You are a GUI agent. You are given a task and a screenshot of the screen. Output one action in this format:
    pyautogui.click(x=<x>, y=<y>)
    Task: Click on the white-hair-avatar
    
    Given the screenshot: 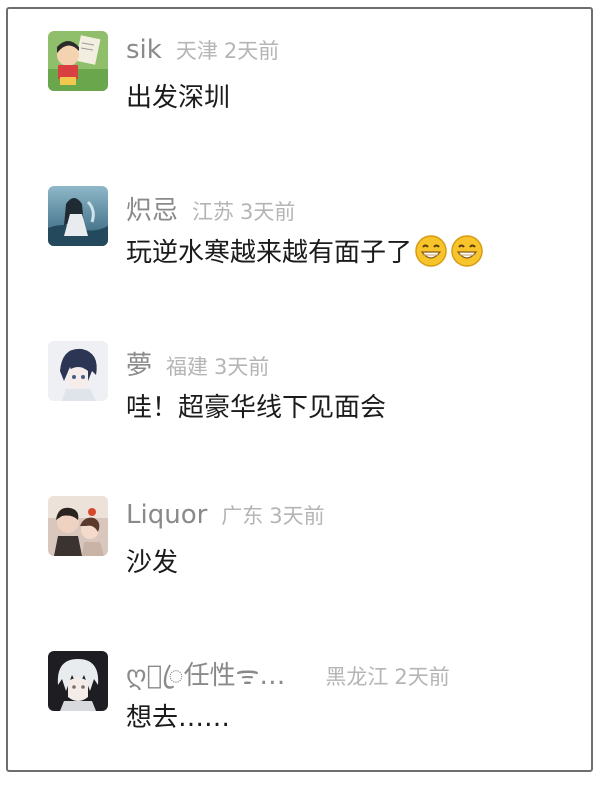 What is the action you would take?
    pyautogui.click(x=78, y=681)
    